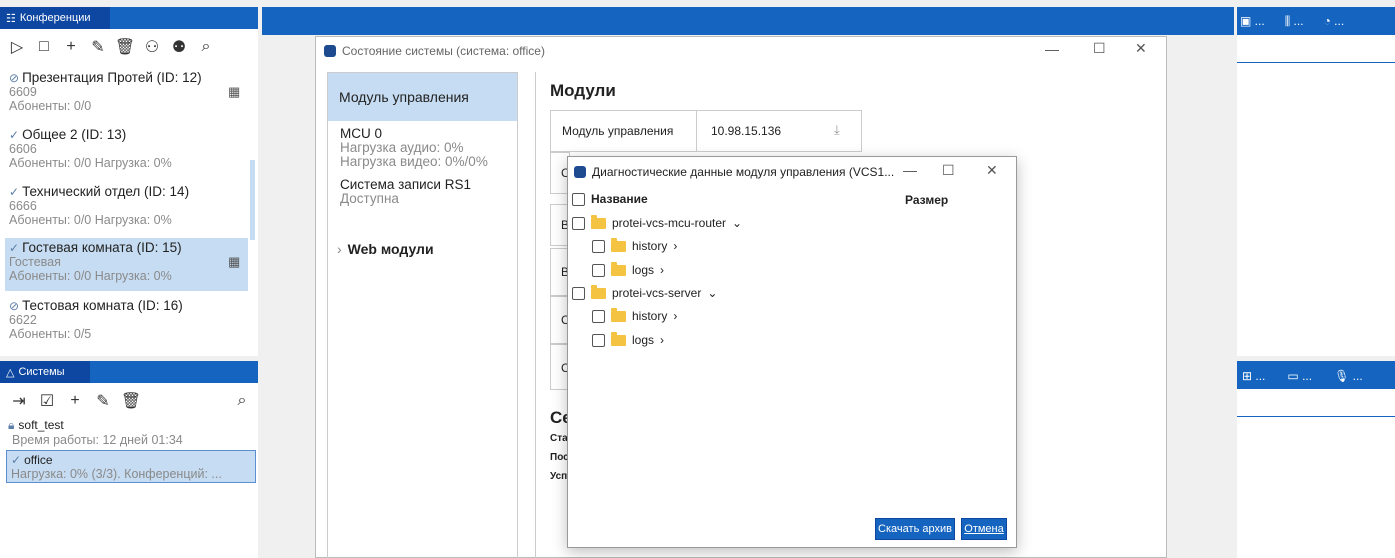 This screenshot has height=558, width=1395. I want to click on right-top-panel, so click(1316, 195).